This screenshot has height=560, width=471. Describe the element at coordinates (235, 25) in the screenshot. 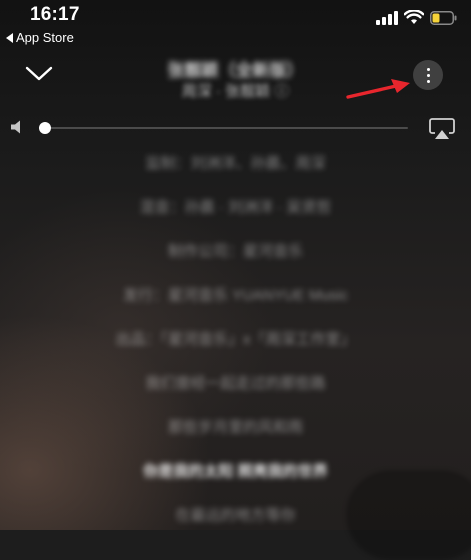

I see `status-bar: 16:17 App Store` at that location.